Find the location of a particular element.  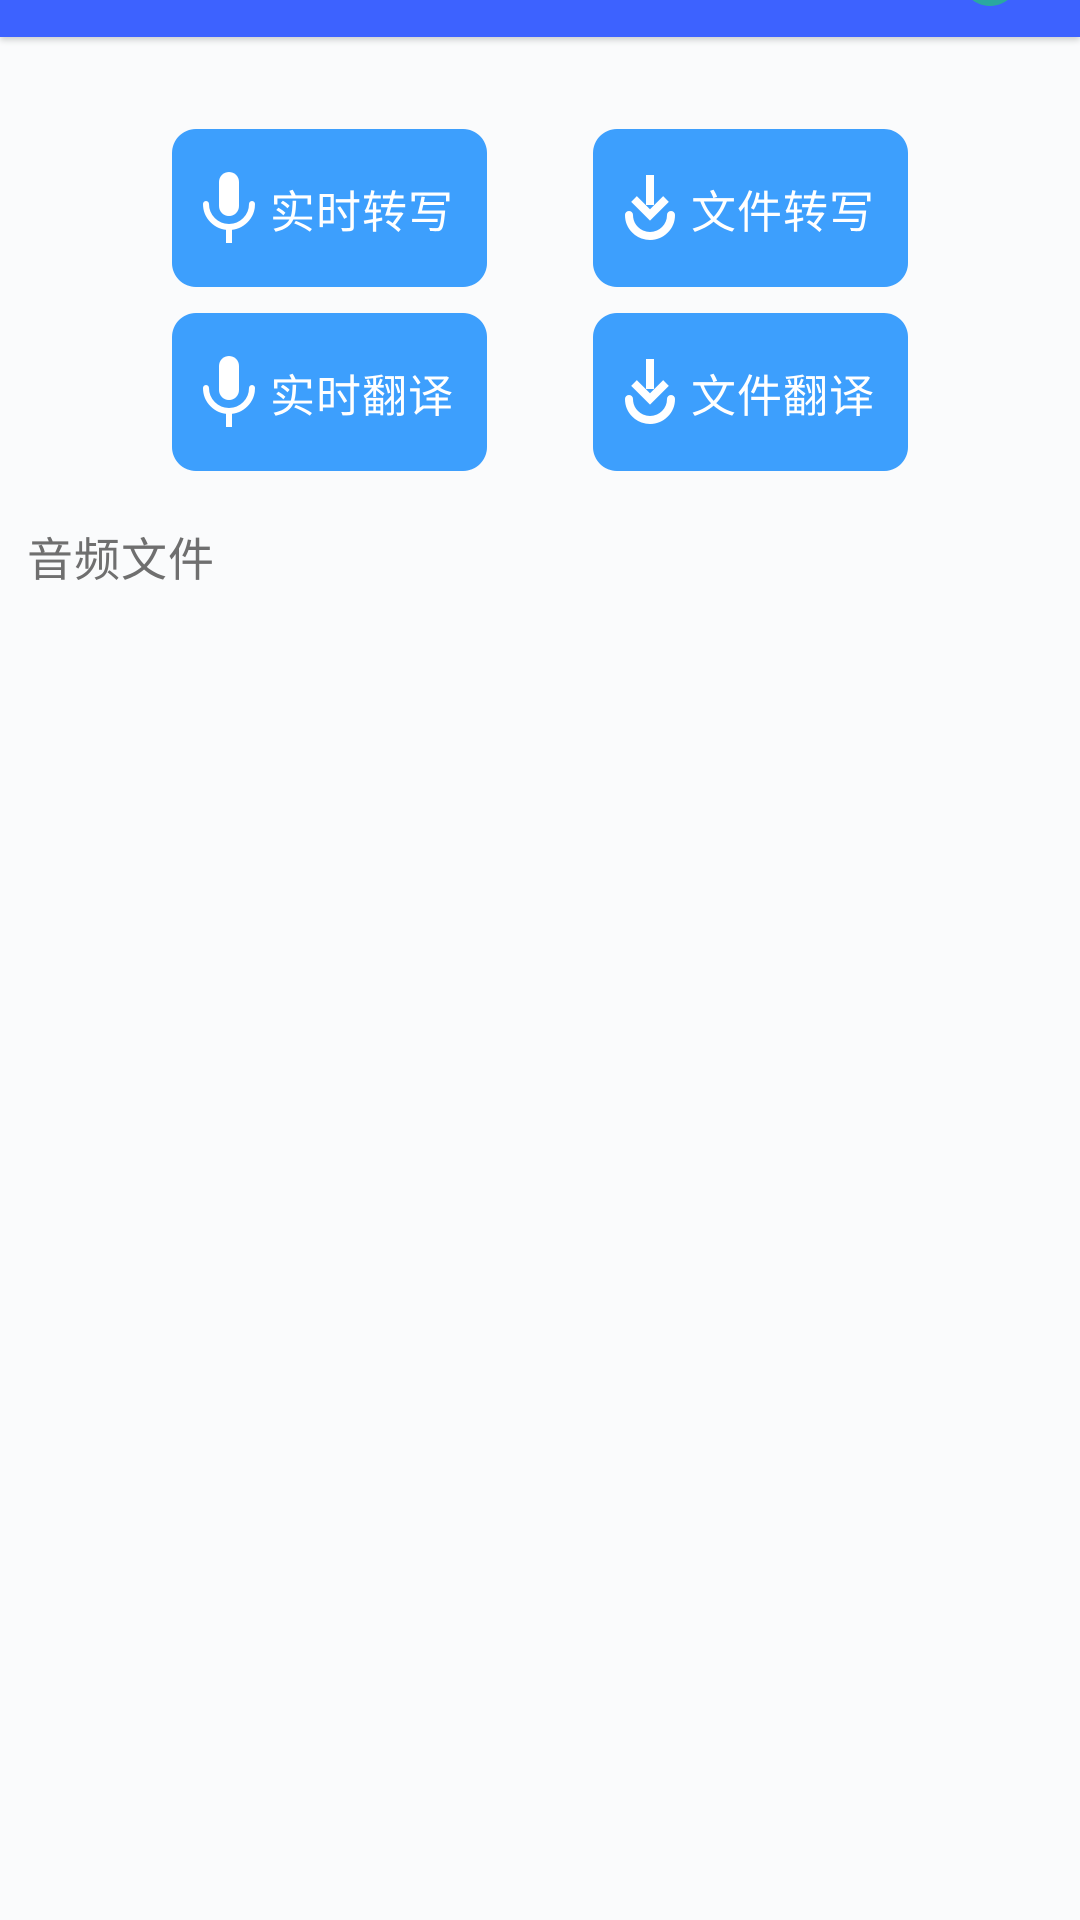

button-label: 实时转写 is located at coordinates (362, 212).